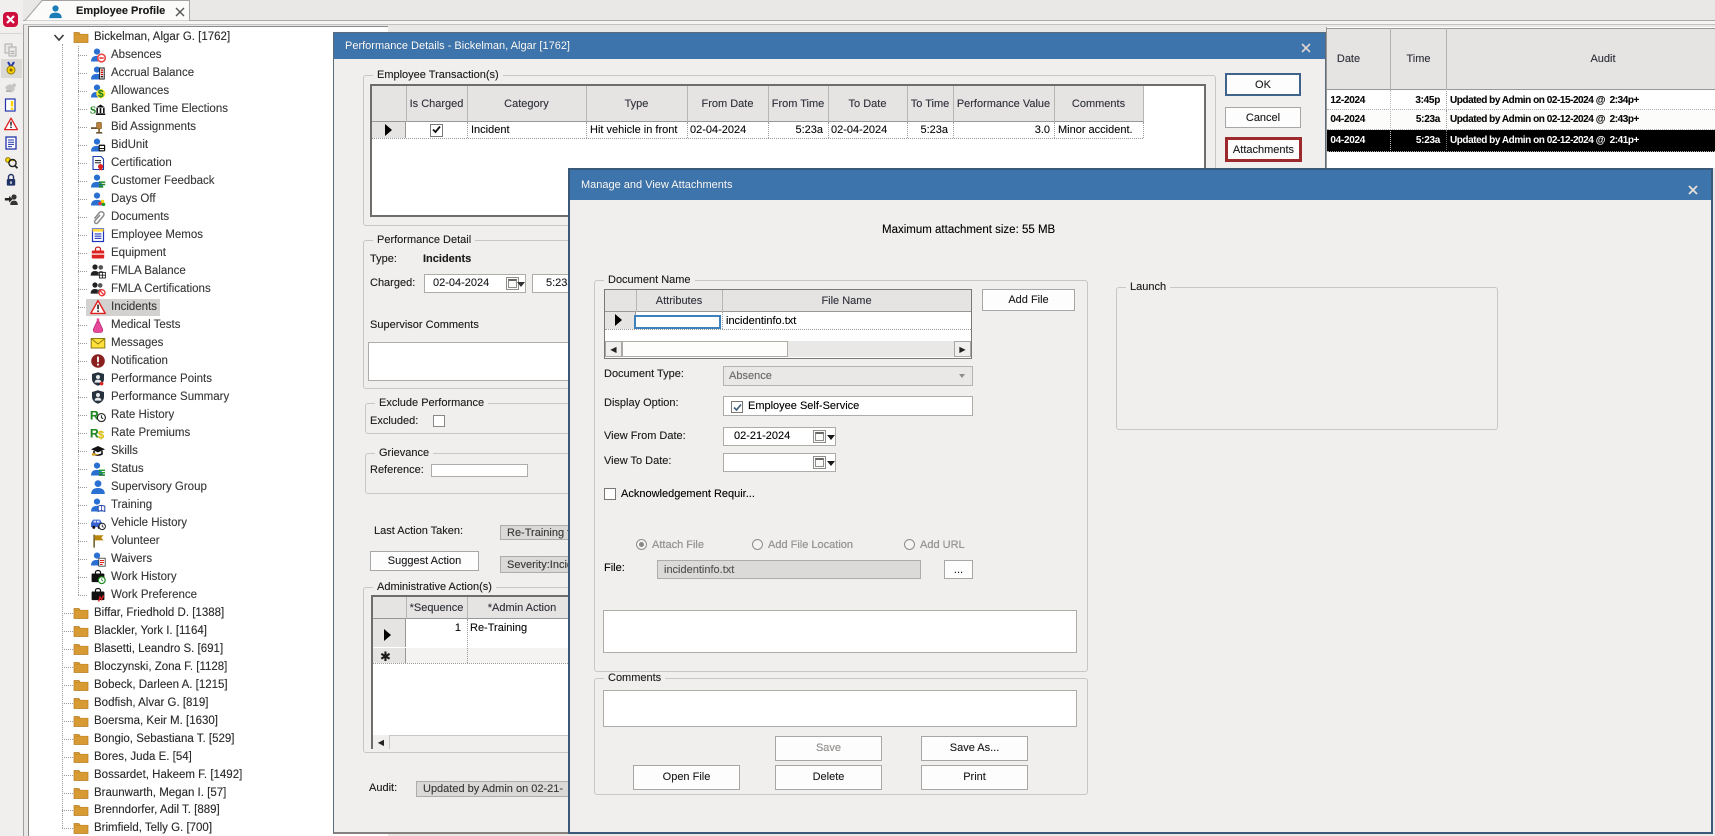 The image size is (1715, 836). I want to click on svg-text: S, so click(93, 111).